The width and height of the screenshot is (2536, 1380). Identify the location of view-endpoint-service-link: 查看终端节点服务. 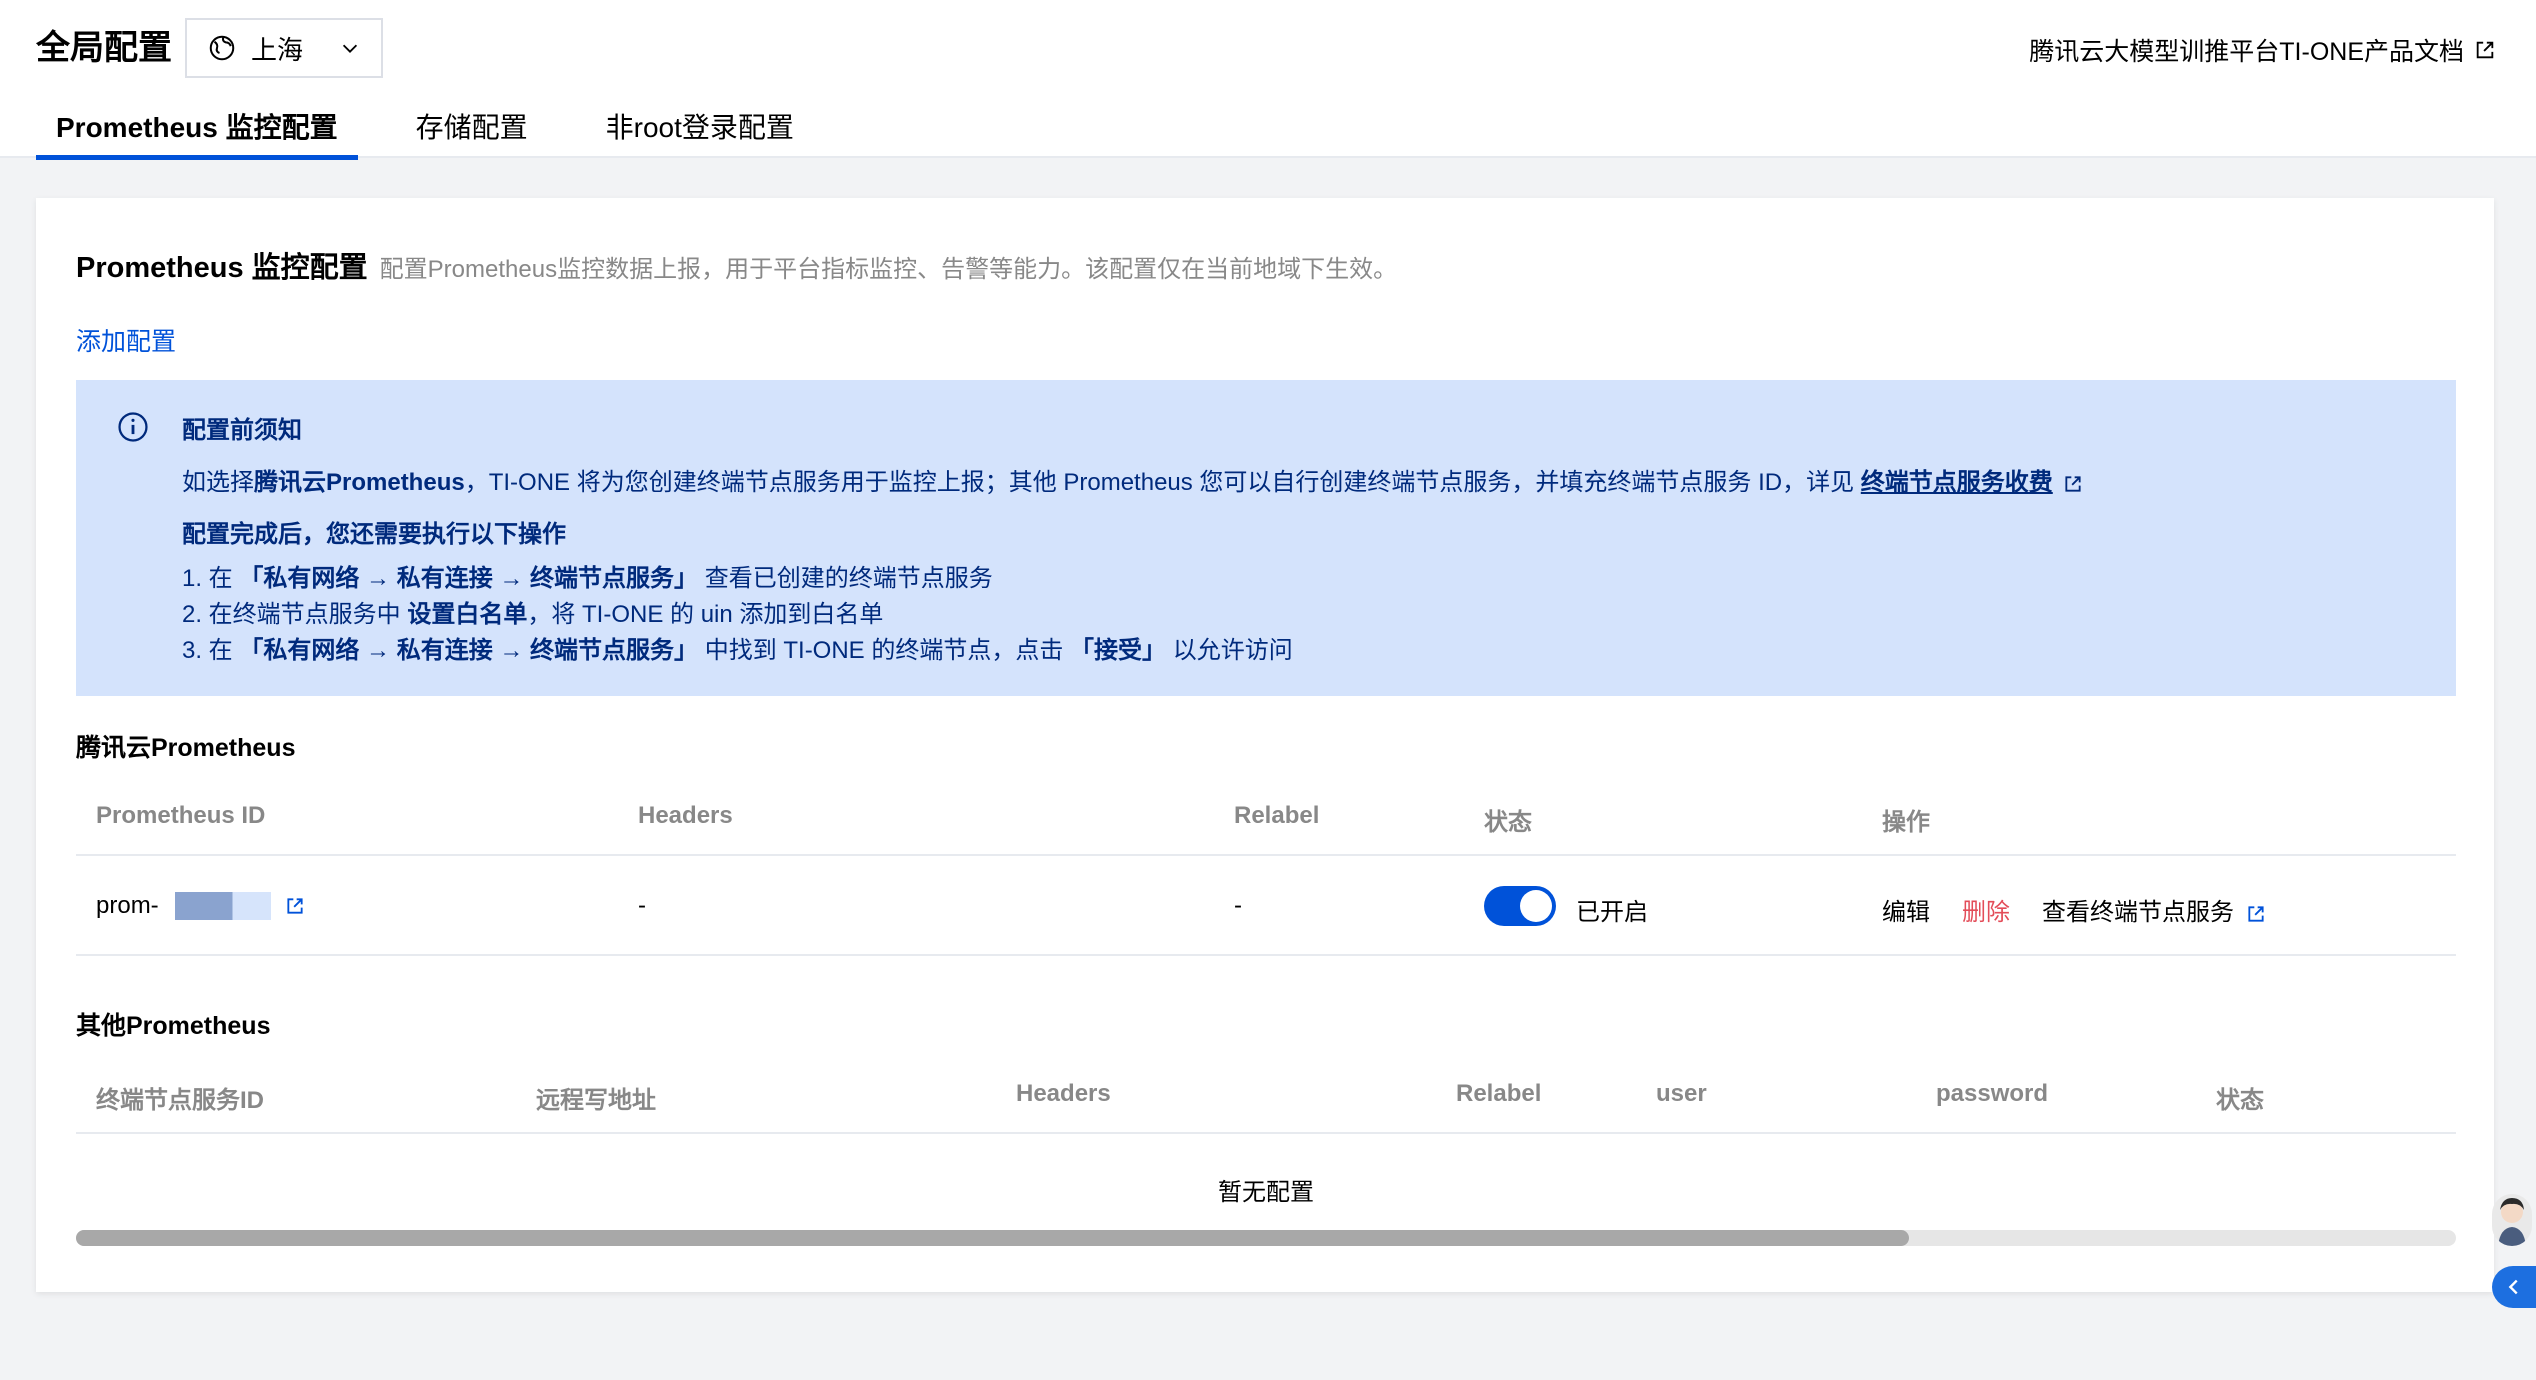
(2154, 909).